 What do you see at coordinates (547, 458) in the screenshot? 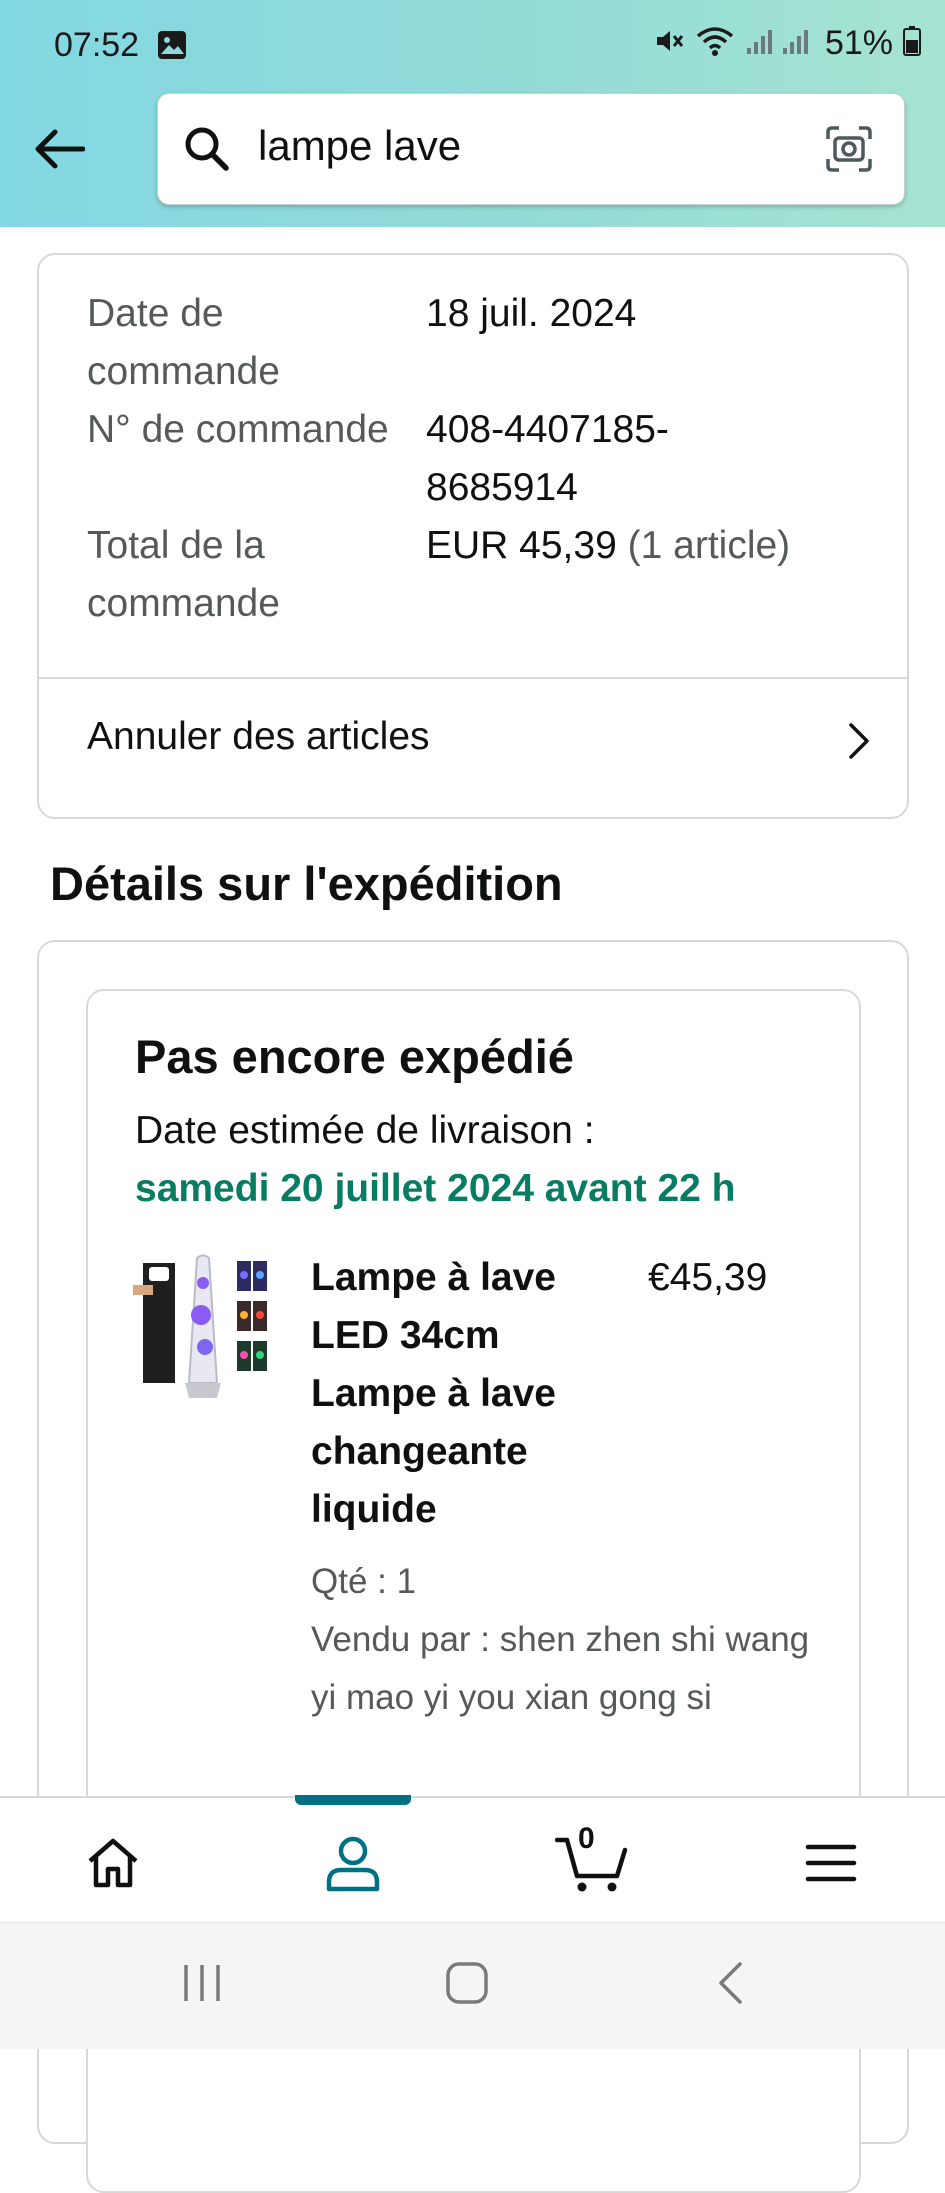
I see `order-number-value: 408-4407185-8685914` at bounding box center [547, 458].